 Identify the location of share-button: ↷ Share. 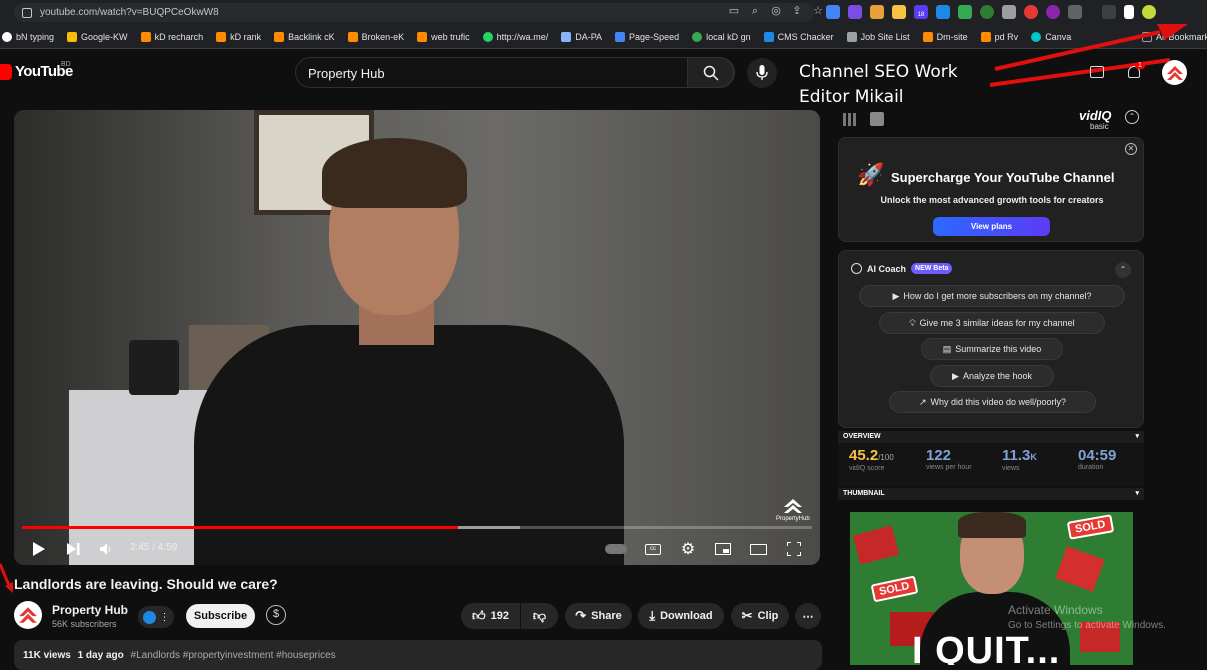
(598, 616).